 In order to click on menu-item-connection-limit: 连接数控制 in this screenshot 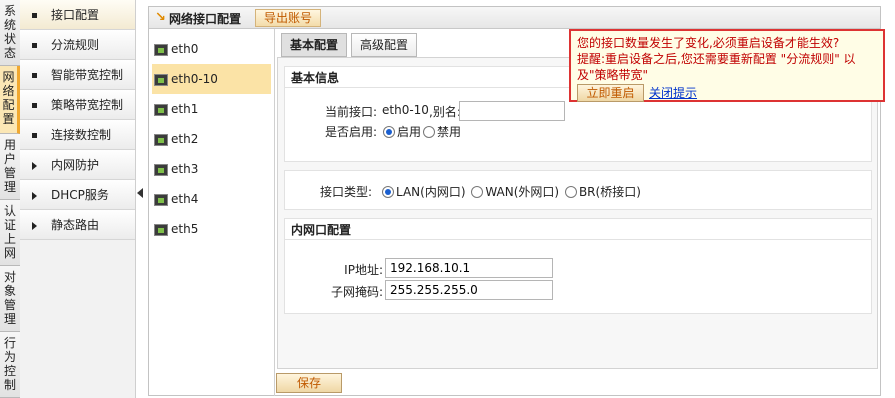, I will do `click(77, 135)`.